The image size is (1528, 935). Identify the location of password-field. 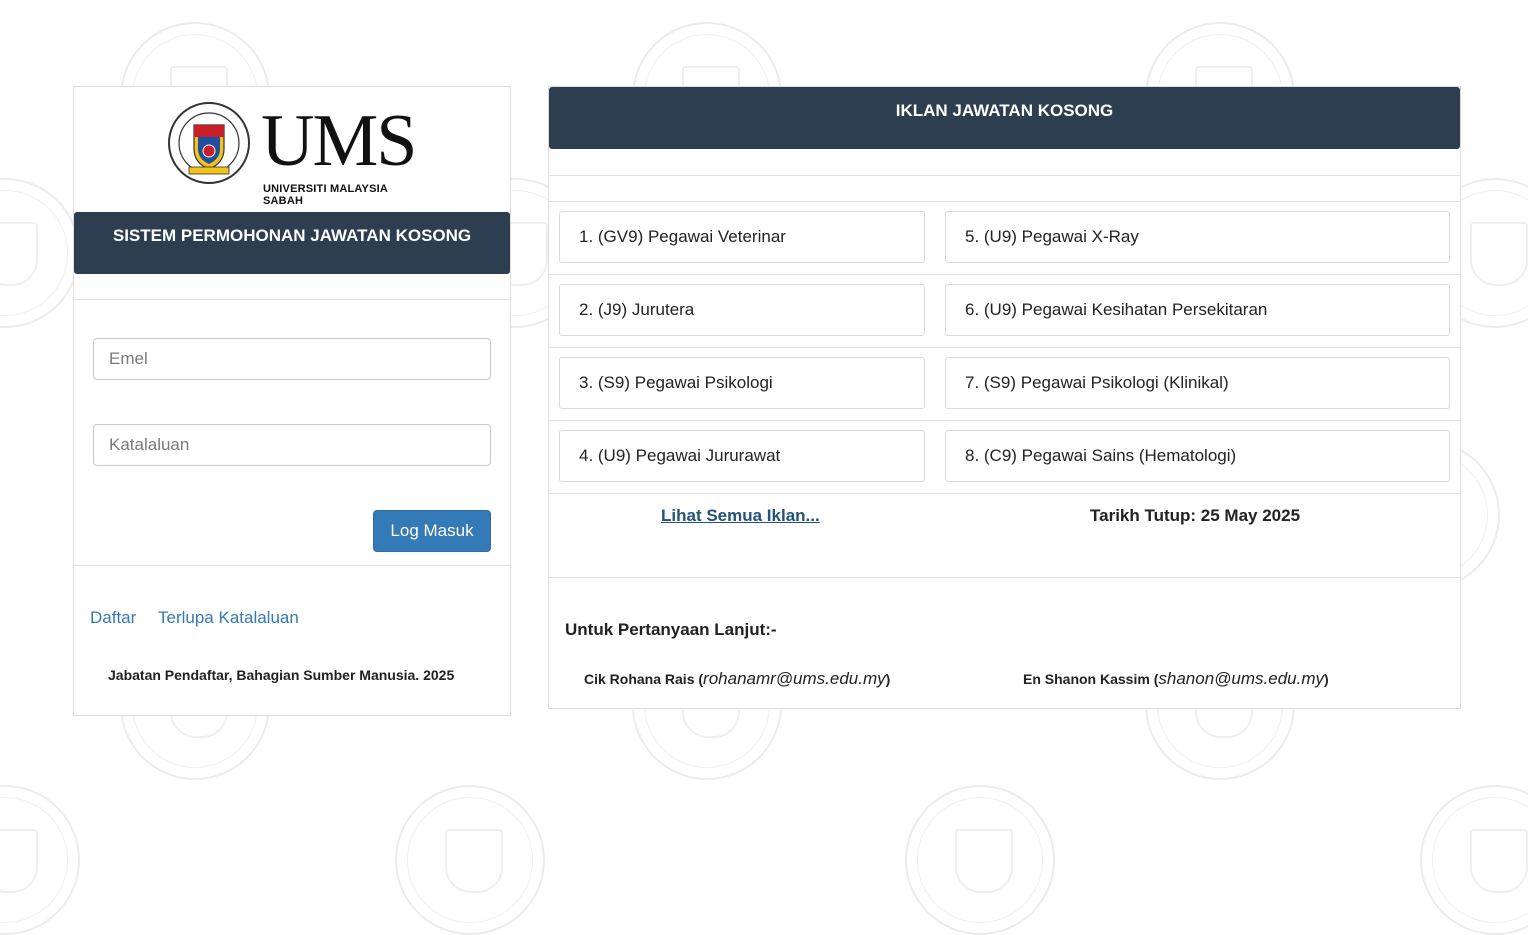
(292, 445).